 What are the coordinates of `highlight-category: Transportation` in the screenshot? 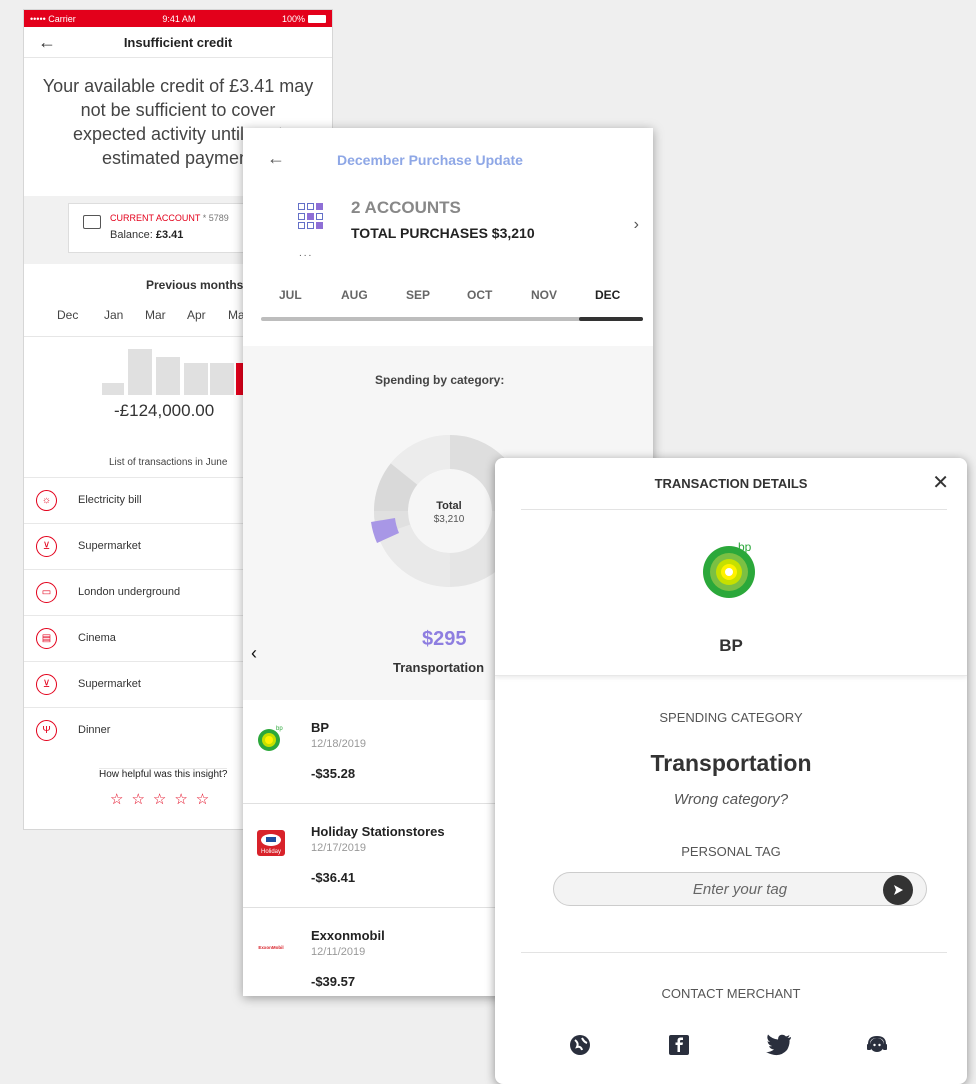 It's located at (439, 667).